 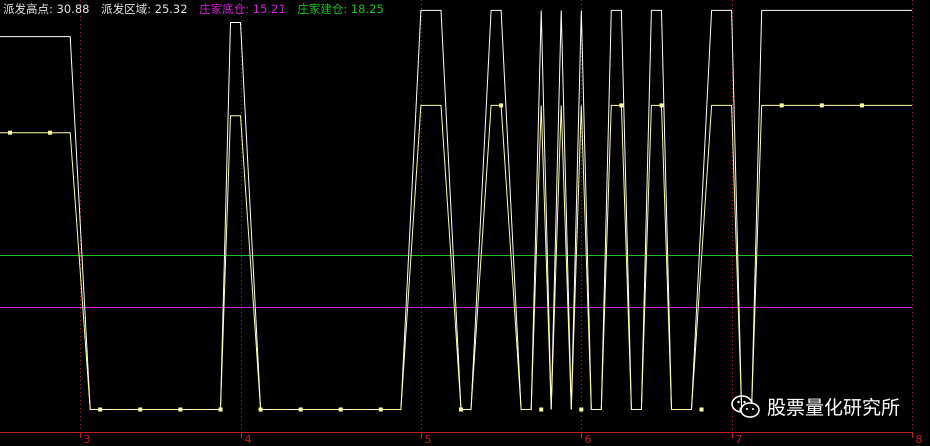 What do you see at coordinates (456, 281) in the screenshot?
I see `reference-lines` at bounding box center [456, 281].